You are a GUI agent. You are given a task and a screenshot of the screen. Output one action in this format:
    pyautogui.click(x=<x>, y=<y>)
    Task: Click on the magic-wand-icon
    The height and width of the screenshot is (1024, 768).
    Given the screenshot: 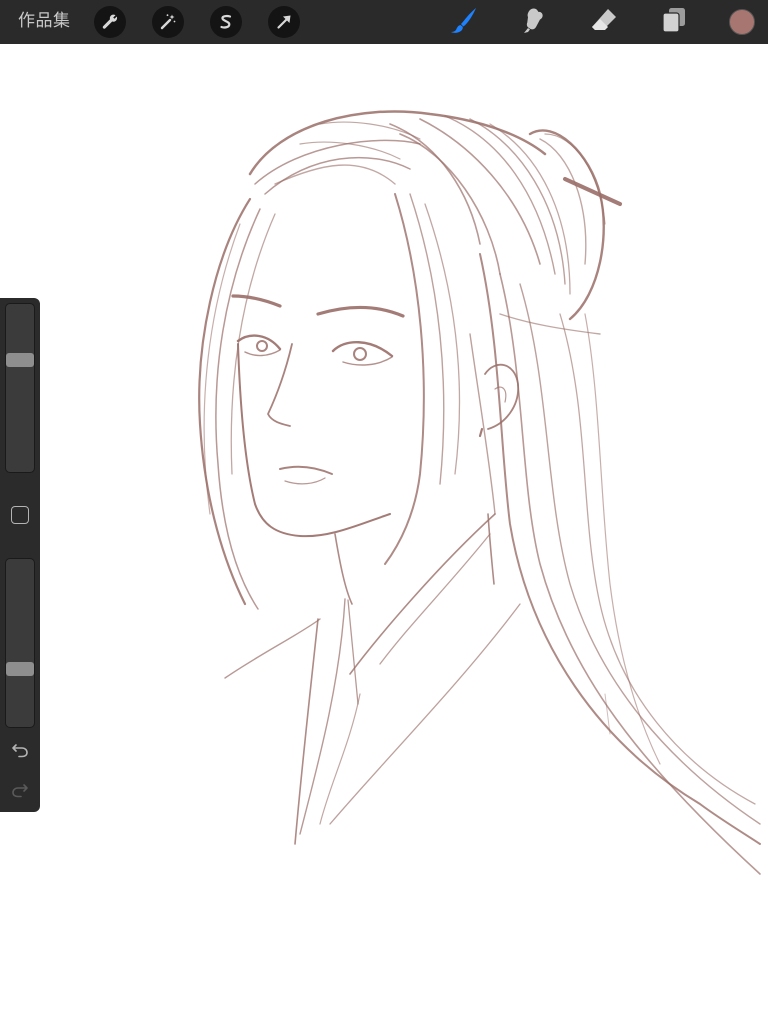 What is the action you would take?
    pyautogui.click(x=168, y=22)
    